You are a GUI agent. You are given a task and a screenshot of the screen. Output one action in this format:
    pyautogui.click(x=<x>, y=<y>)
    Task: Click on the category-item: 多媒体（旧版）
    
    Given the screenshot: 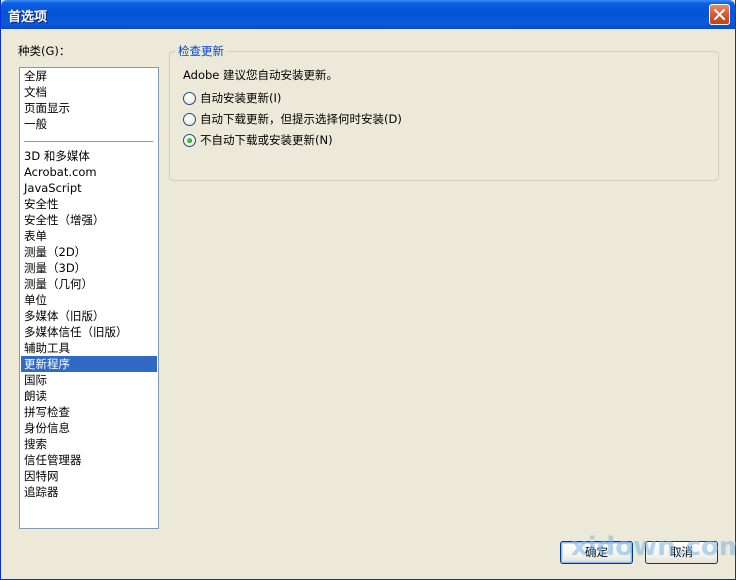 What is the action you would take?
    pyautogui.click(x=89, y=316)
    